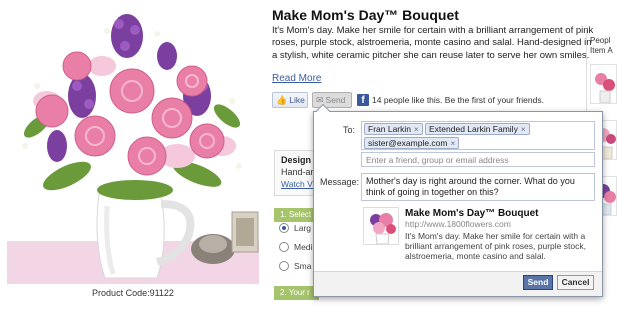 The image size is (617, 319). I want to click on dialog-send-button: Send, so click(538, 282).